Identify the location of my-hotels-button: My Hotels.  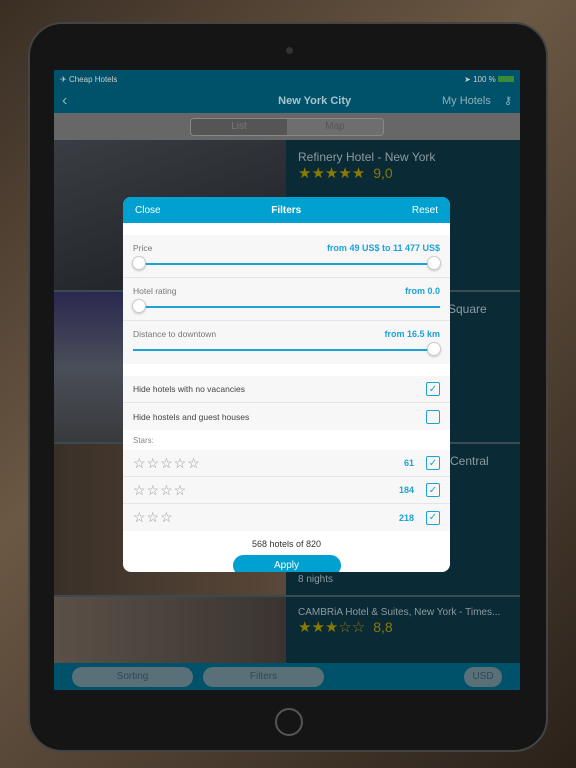
(466, 101).